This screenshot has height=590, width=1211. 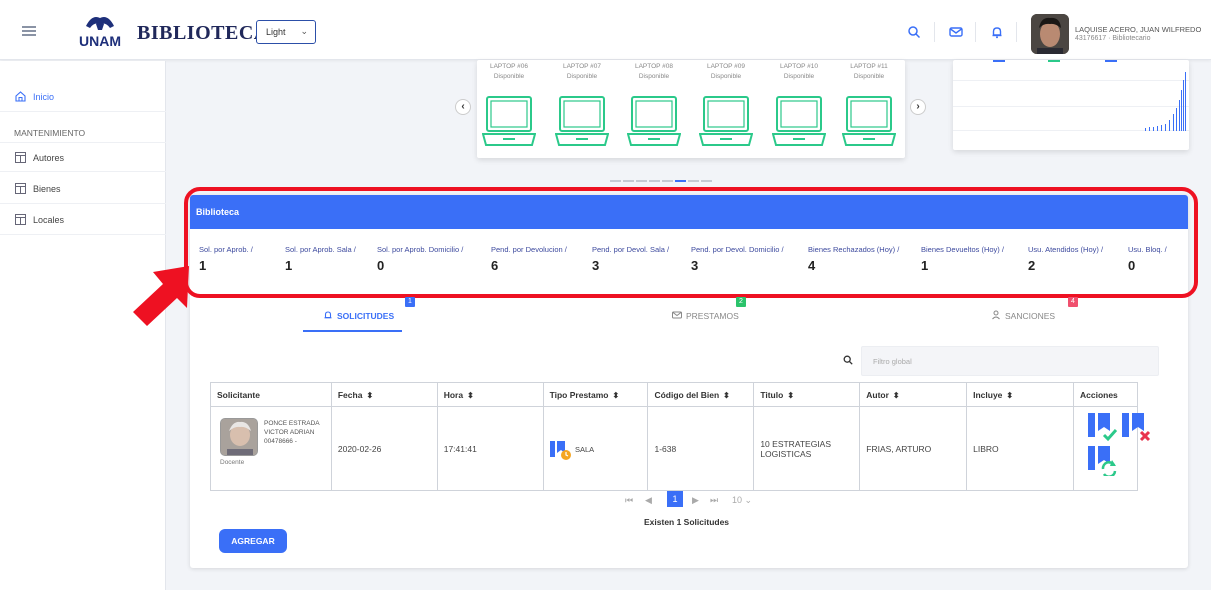 I want to click on first-page-icon: ⏮, so click(x=629, y=500).